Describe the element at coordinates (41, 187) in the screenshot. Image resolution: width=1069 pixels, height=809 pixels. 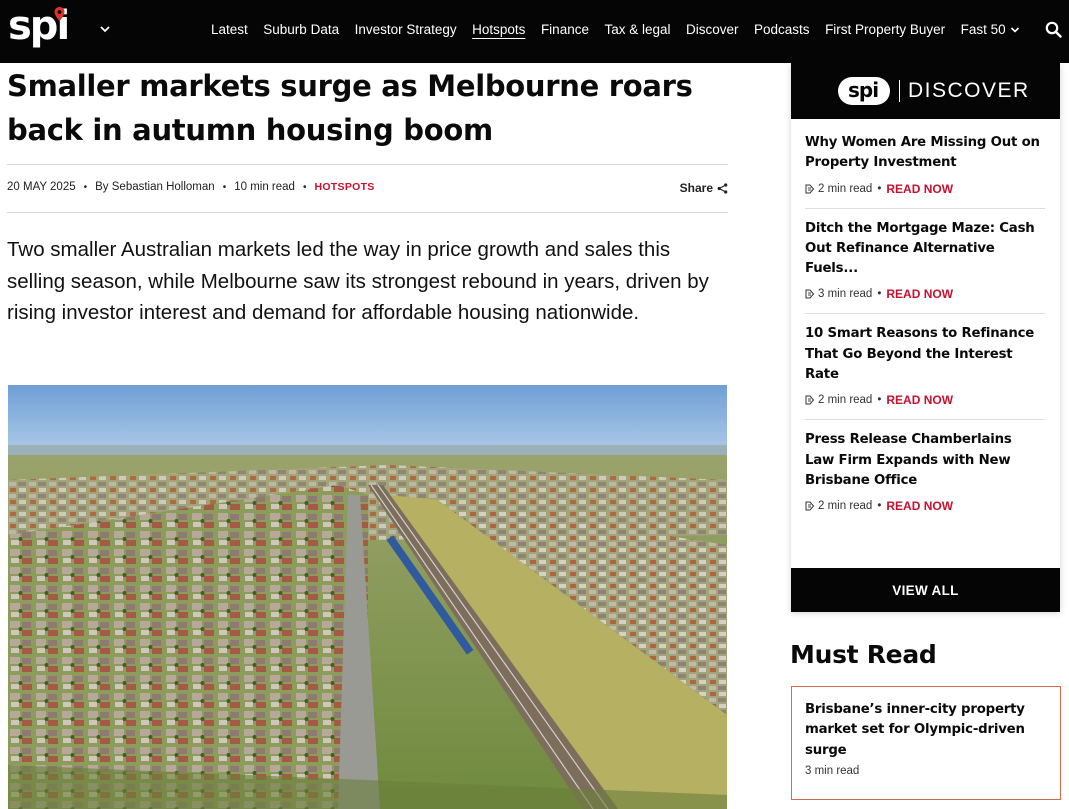
I see `article-date: 20 MAY 2025` at that location.